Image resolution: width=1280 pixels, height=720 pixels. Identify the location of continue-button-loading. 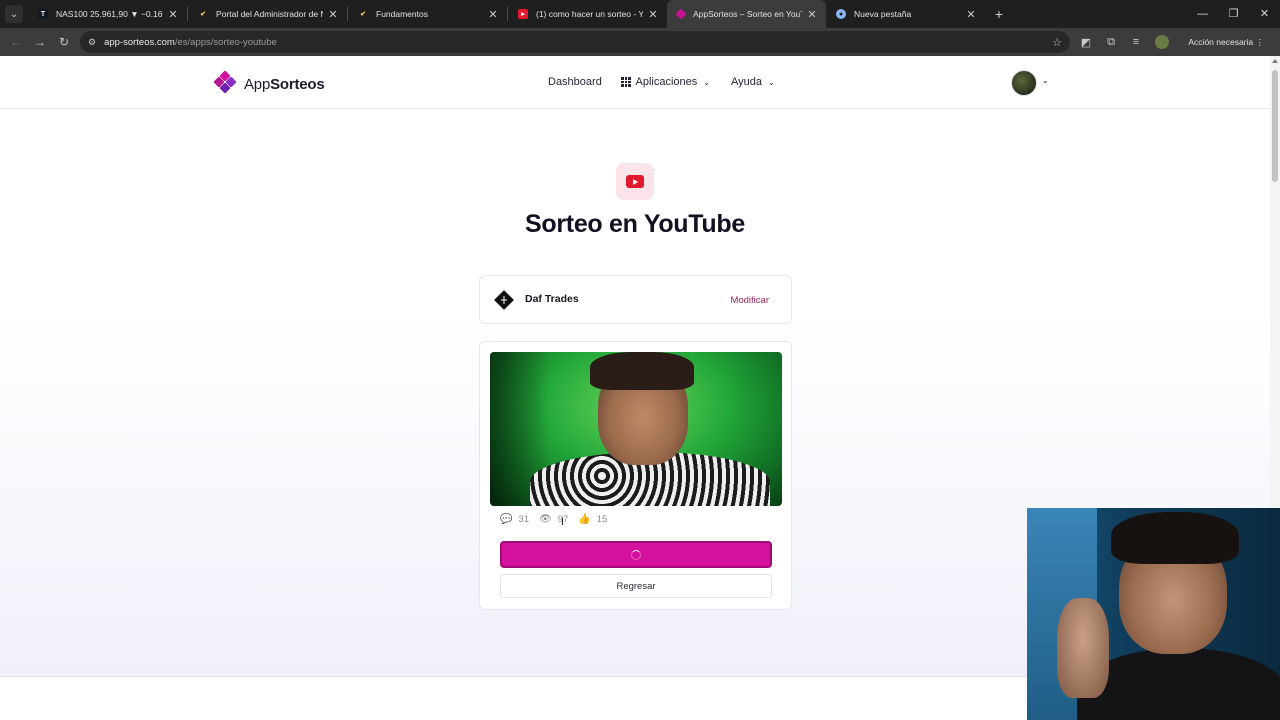
(636, 554).